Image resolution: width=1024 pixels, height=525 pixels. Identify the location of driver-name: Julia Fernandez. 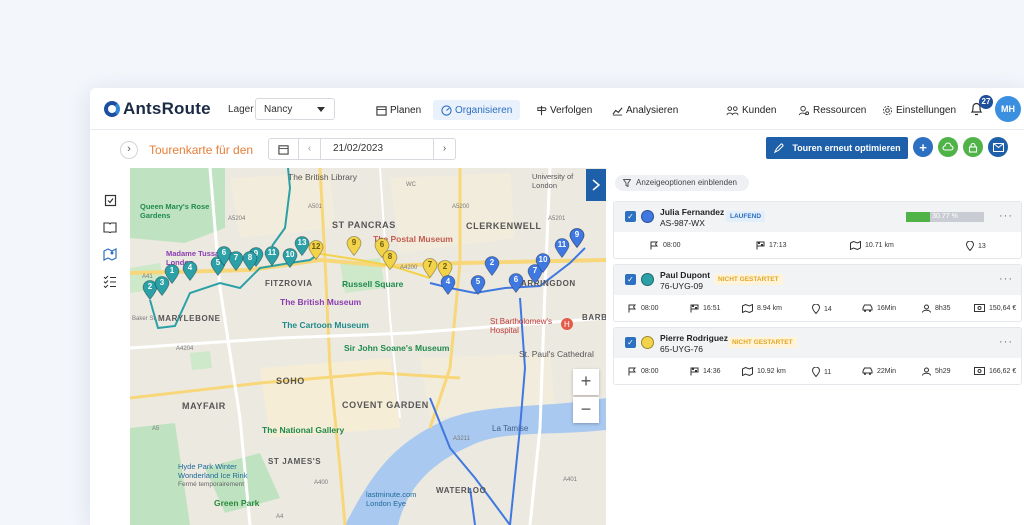
(692, 212).